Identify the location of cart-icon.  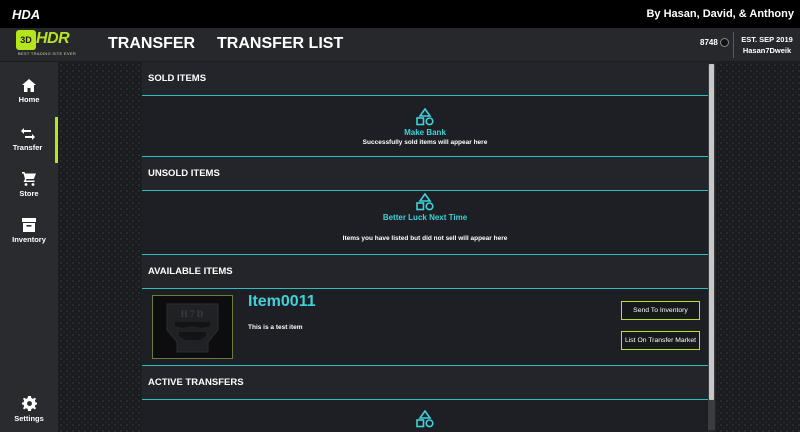
(29, 179).